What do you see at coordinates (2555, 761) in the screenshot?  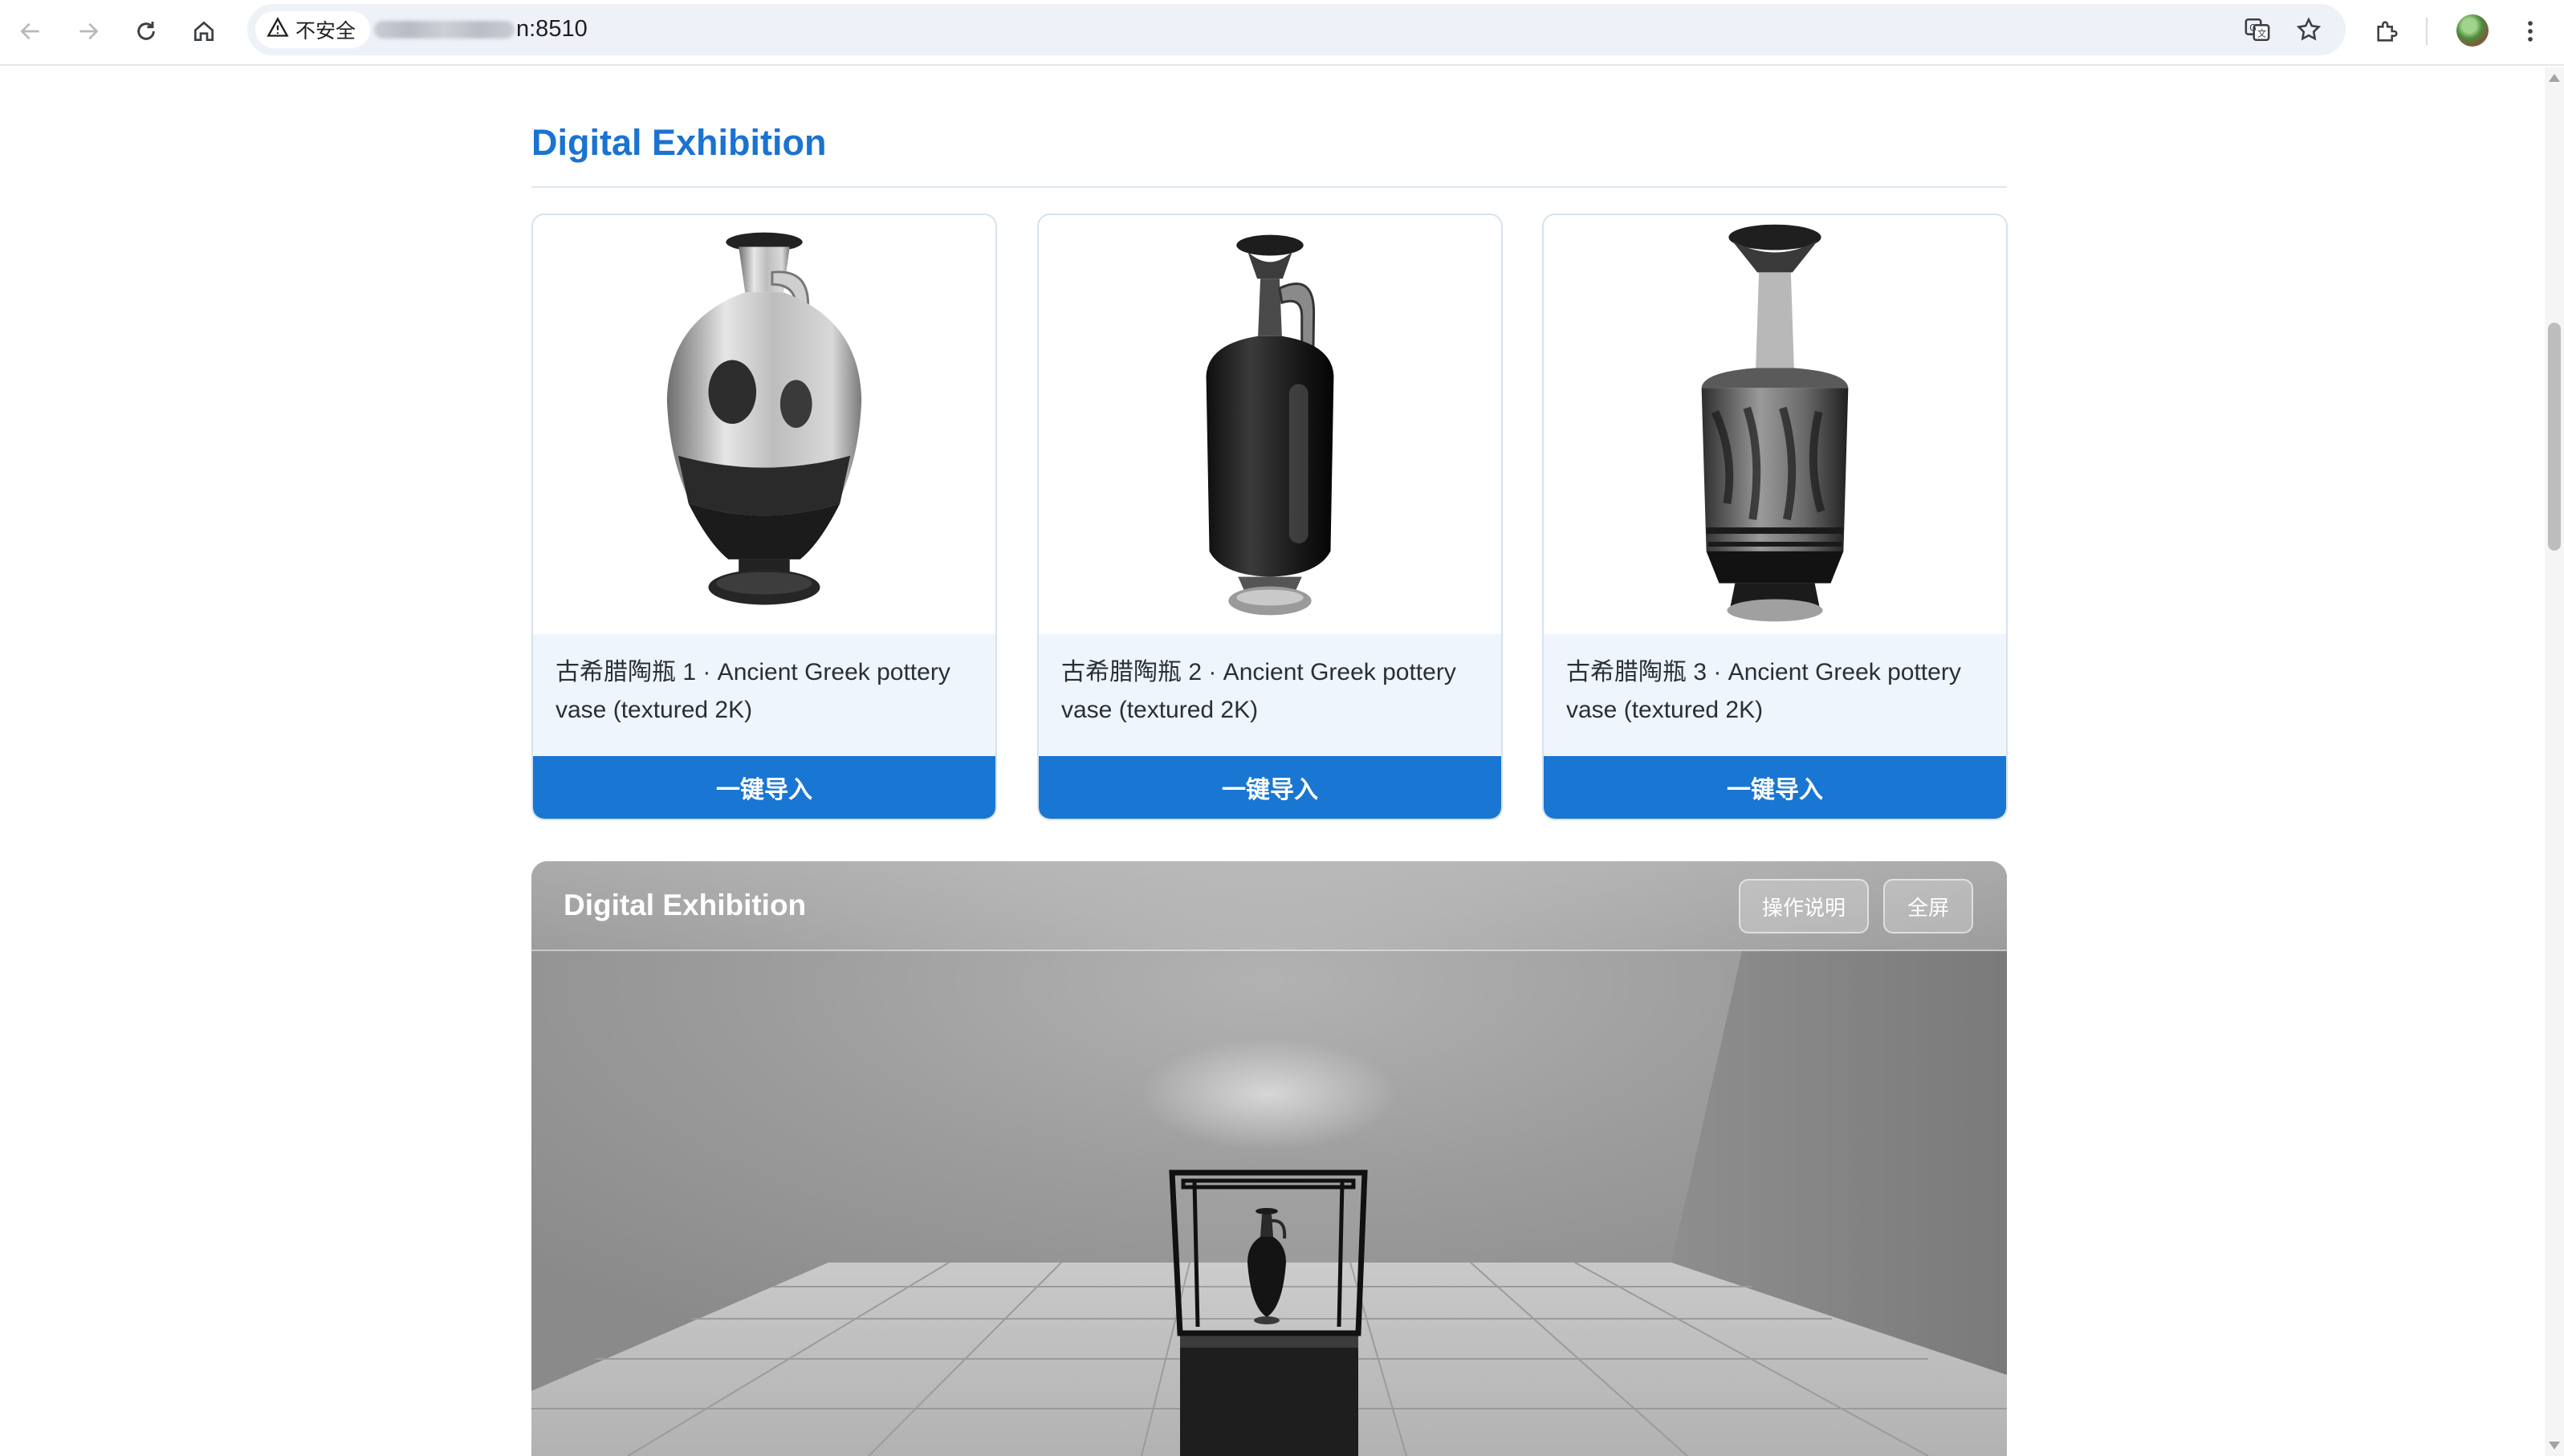 I see `page-scrollbar` at bounding box center [2555, 761].